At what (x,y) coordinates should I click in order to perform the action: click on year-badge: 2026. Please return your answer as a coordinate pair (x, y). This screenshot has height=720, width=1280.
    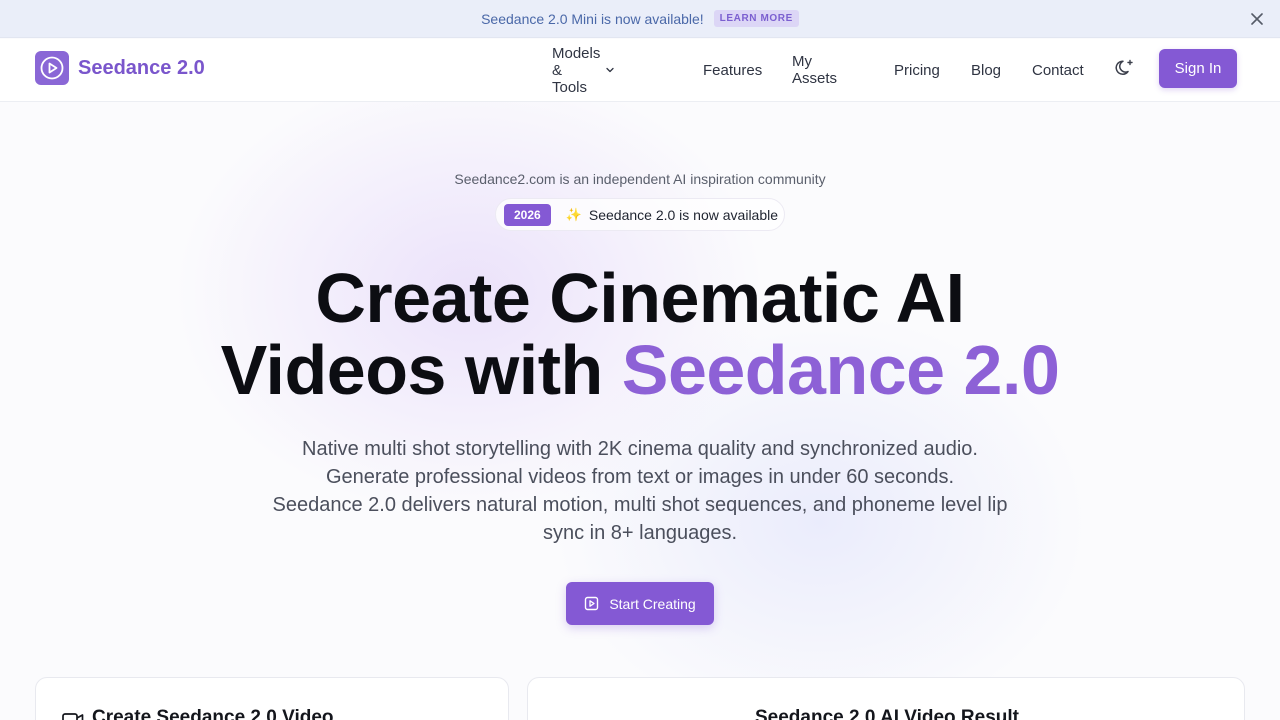
    Looking at the image, I should click on (527, 214).